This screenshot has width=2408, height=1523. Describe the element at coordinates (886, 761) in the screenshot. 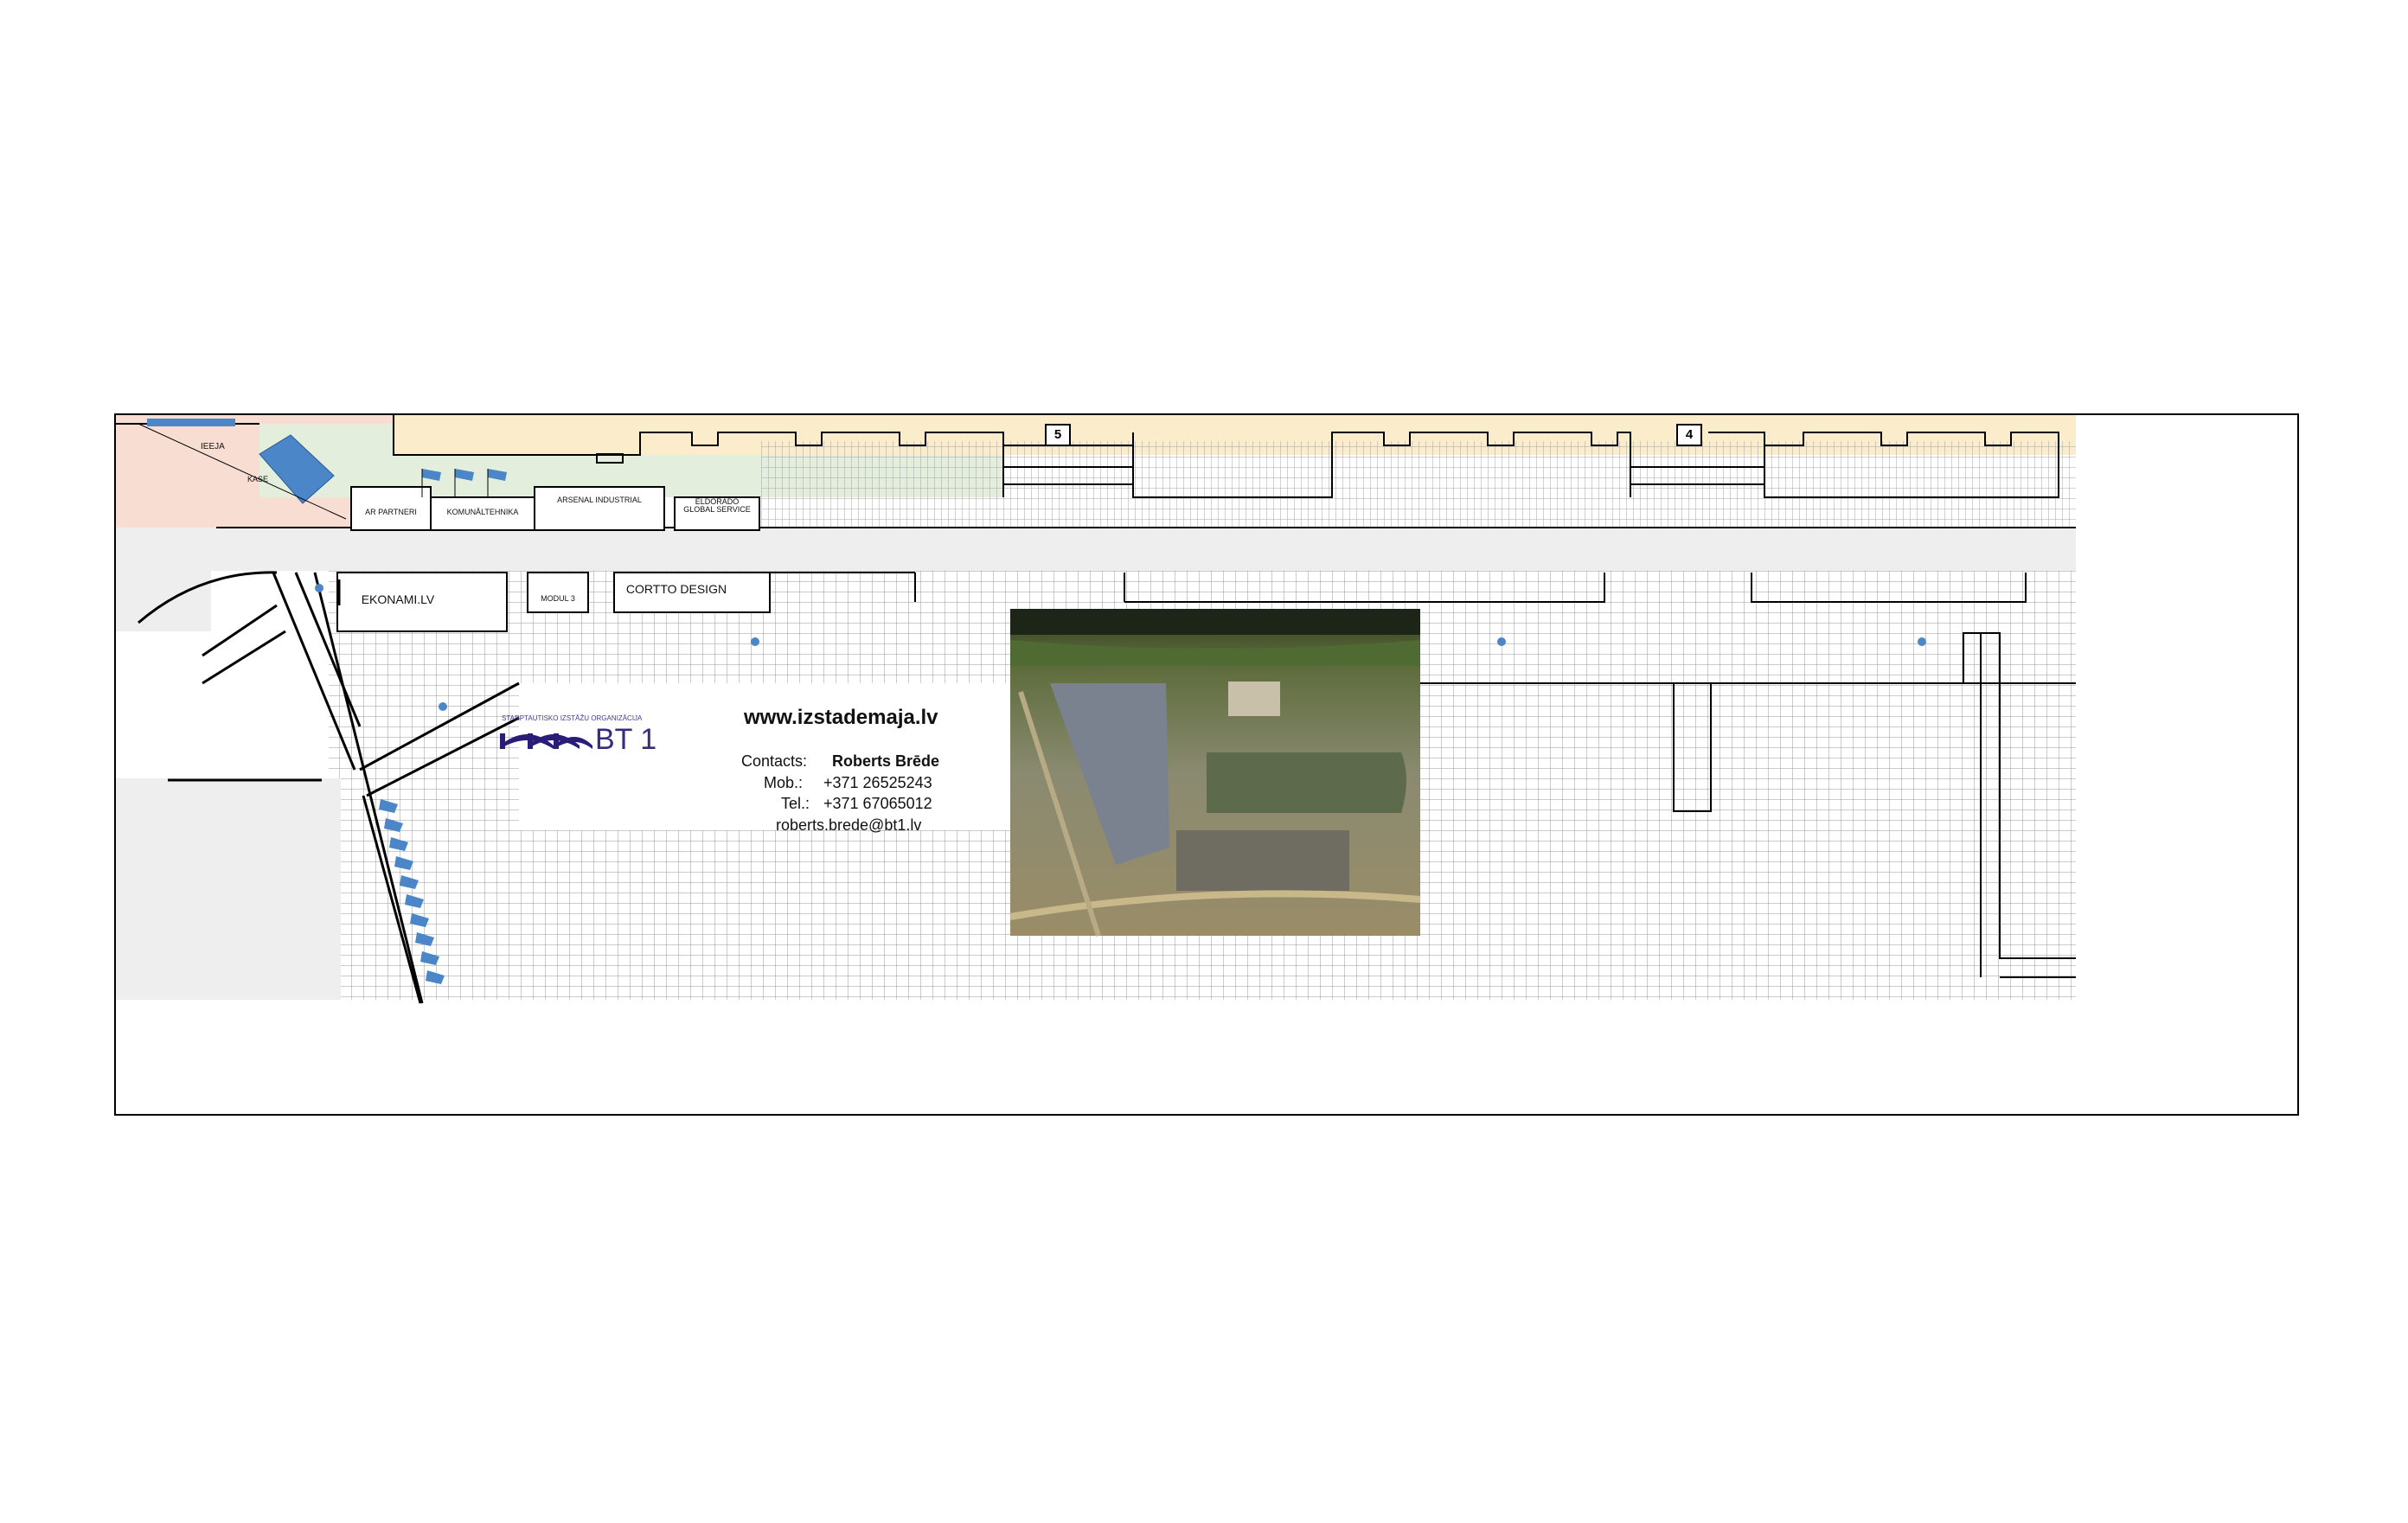

I see `contact-name: Roberts Brēde` at that location.